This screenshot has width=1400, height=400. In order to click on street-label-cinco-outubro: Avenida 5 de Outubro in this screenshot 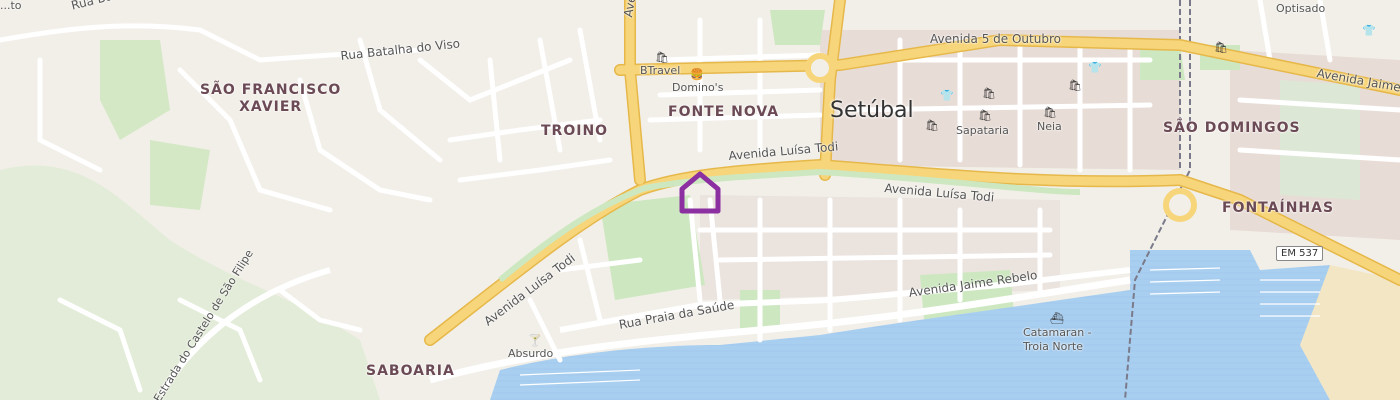, I will do `click(995, 39)`.